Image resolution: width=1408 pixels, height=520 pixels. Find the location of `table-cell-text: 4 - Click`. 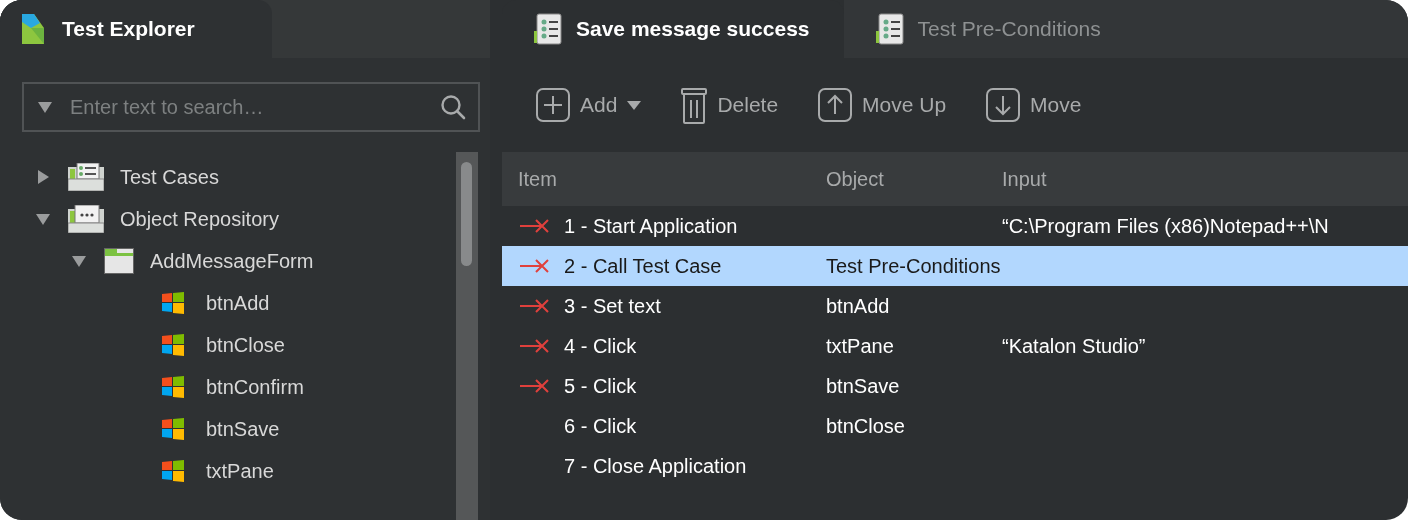

table-cell-text: 4 - Click is located at coordinates (601, 346).